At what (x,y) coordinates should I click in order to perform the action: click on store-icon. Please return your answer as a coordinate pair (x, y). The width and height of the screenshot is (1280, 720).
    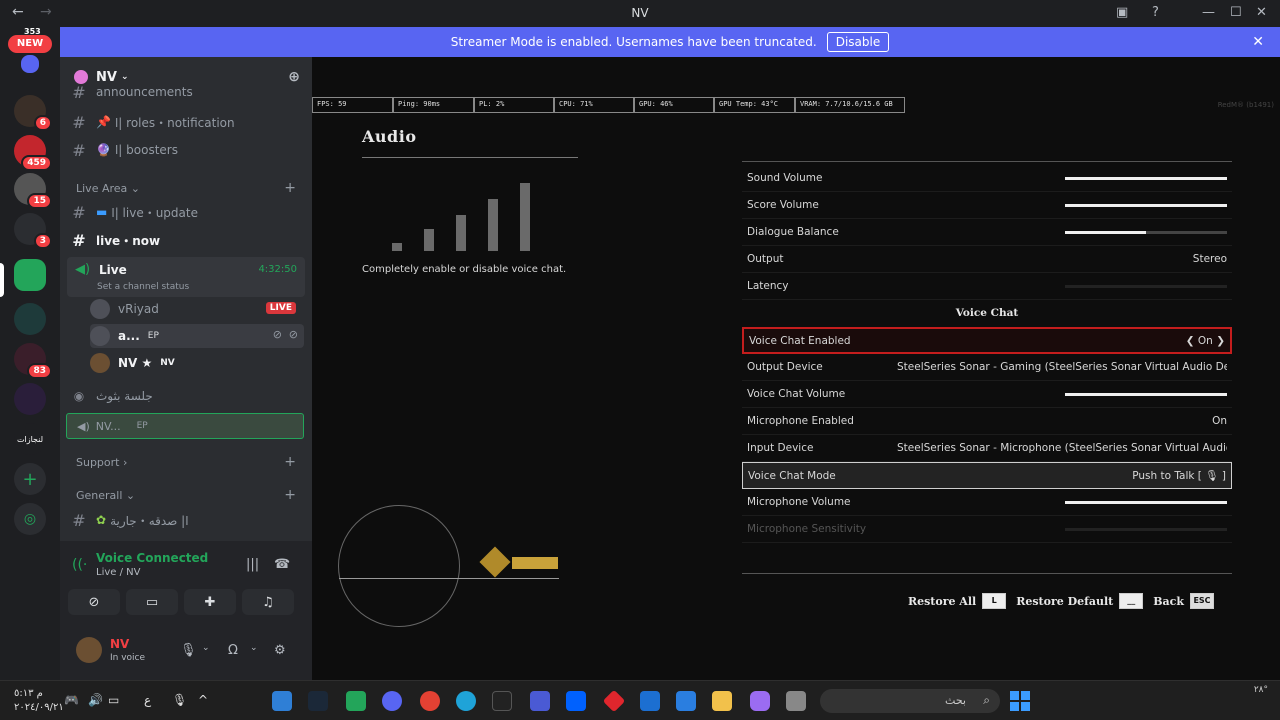
    Looking at the image, I should click on (686, 701).